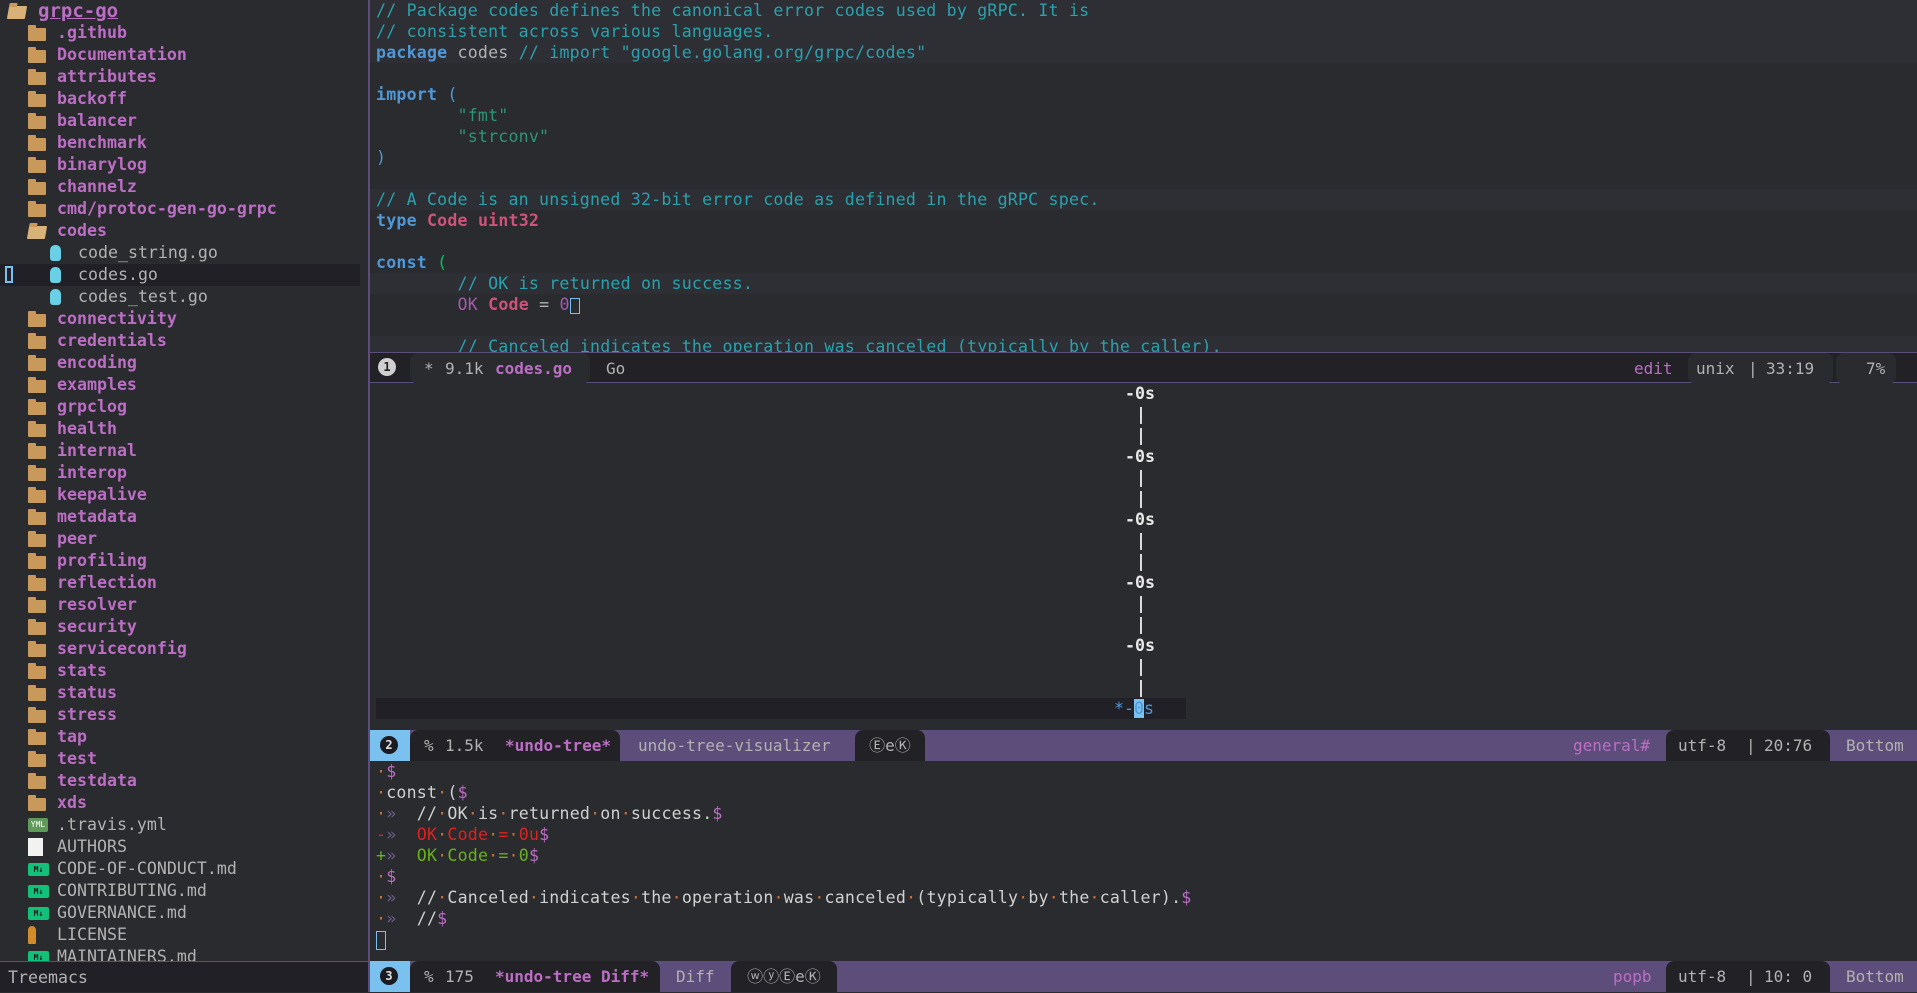 The image size is (1917, 993). I want to click on minor-modes: ⒺeⓀ, so click(890, 745).